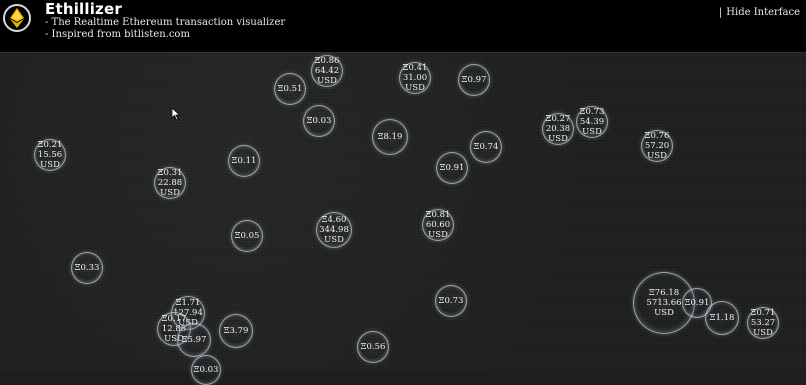 The image size is (806, 385). I want to click on bubble-eth-value: Ξ0.51, so click(290, 89).